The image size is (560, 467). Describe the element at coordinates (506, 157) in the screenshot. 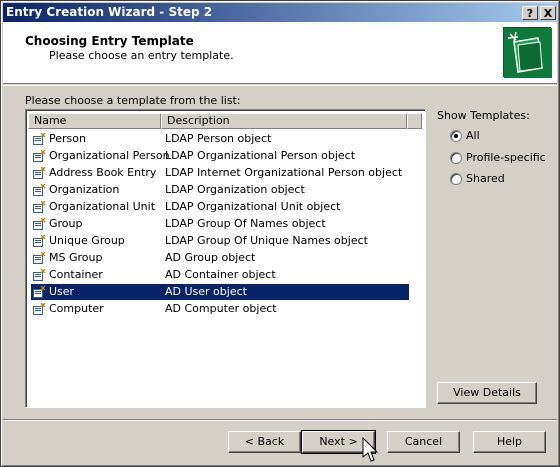

I see `radio-label: Profile-specific` at that location.